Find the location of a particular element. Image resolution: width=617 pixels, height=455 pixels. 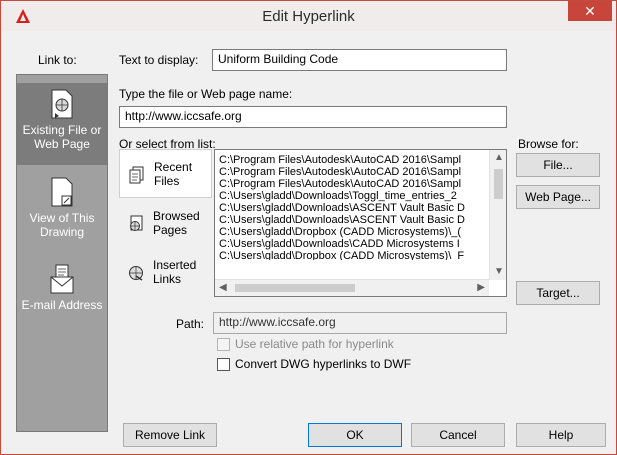

path-label: Path: is located at coordinates (190, 324).